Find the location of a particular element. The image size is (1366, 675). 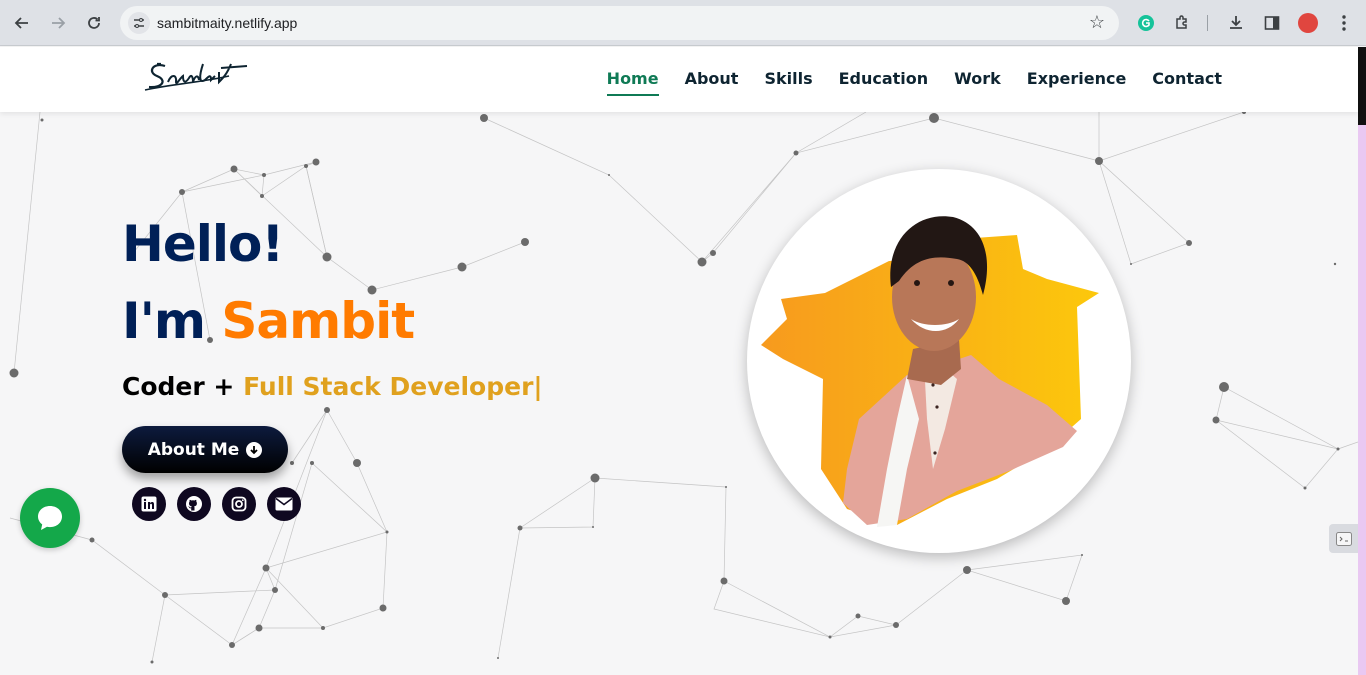

toolbar-divider is located at coordinates (1207, 23).